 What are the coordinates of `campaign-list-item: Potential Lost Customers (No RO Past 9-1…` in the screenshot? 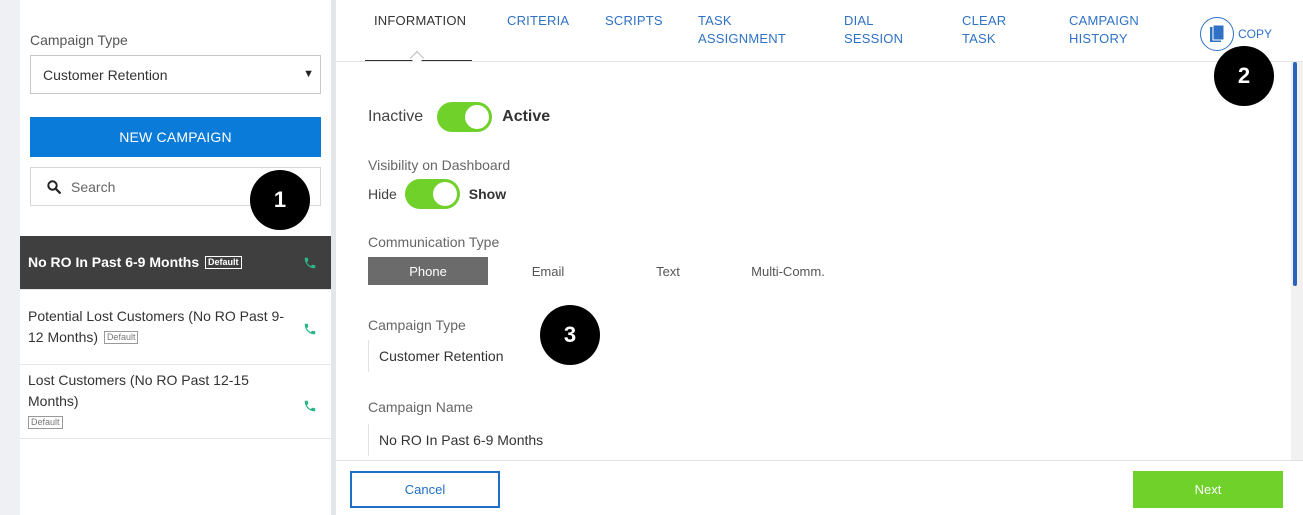 It's located at (175, 327).